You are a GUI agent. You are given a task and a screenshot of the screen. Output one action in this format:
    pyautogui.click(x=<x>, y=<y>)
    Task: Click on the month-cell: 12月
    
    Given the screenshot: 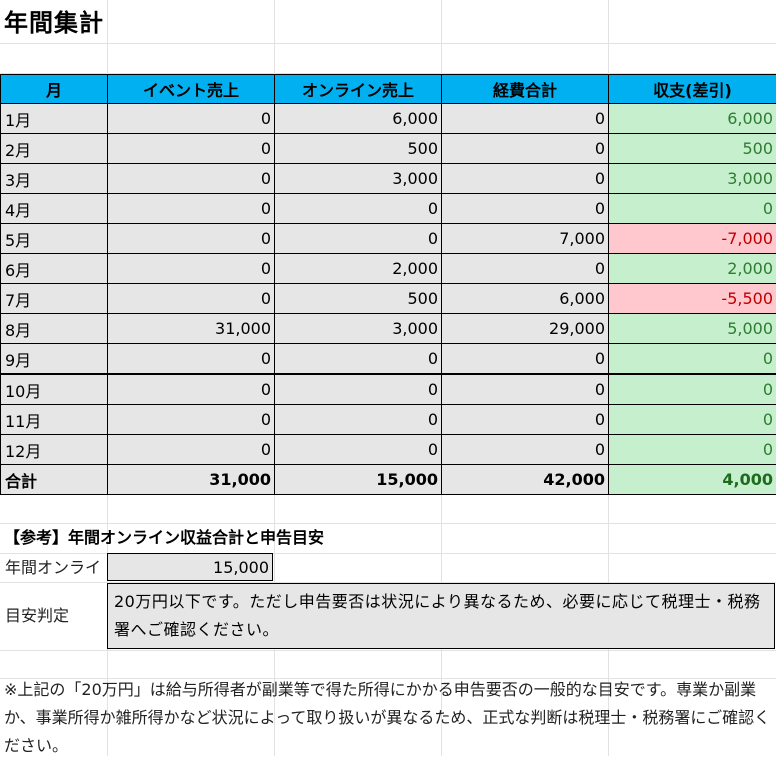 What is the action you would take?
    pyautogui.click(x=54, y=450)
    